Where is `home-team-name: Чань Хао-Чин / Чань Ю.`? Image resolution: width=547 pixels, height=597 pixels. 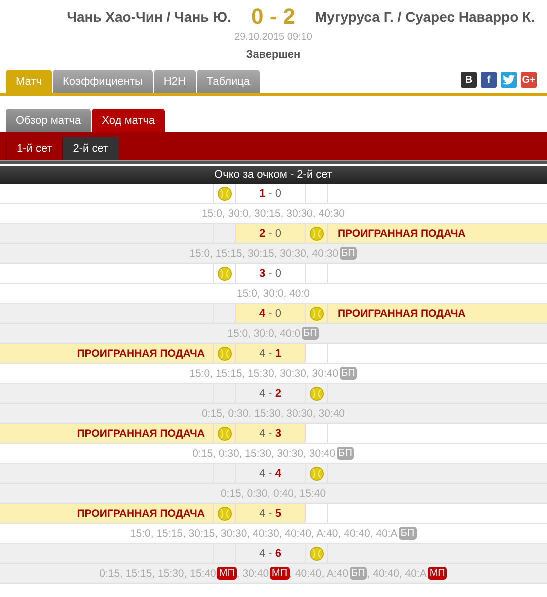
home-team-name: Чань Хао-Чин / Чань Ю. is located at coordinates (149, 17).